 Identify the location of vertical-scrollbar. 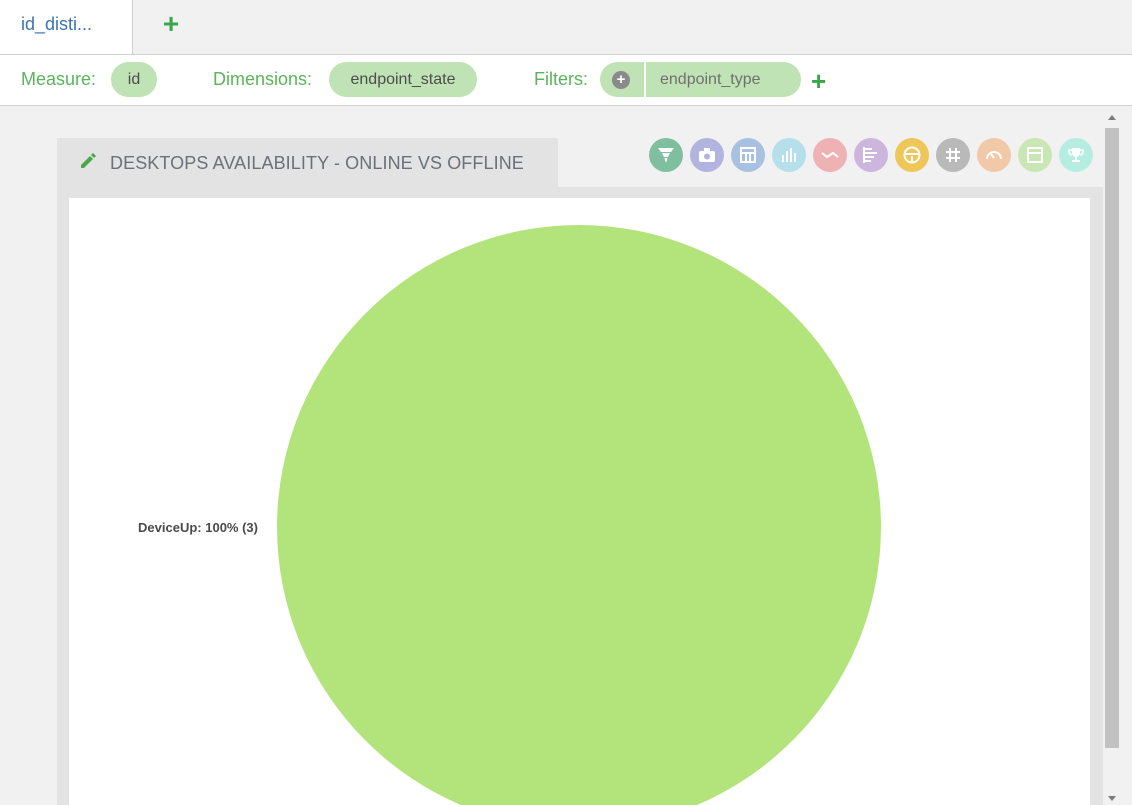
(1112, 457).